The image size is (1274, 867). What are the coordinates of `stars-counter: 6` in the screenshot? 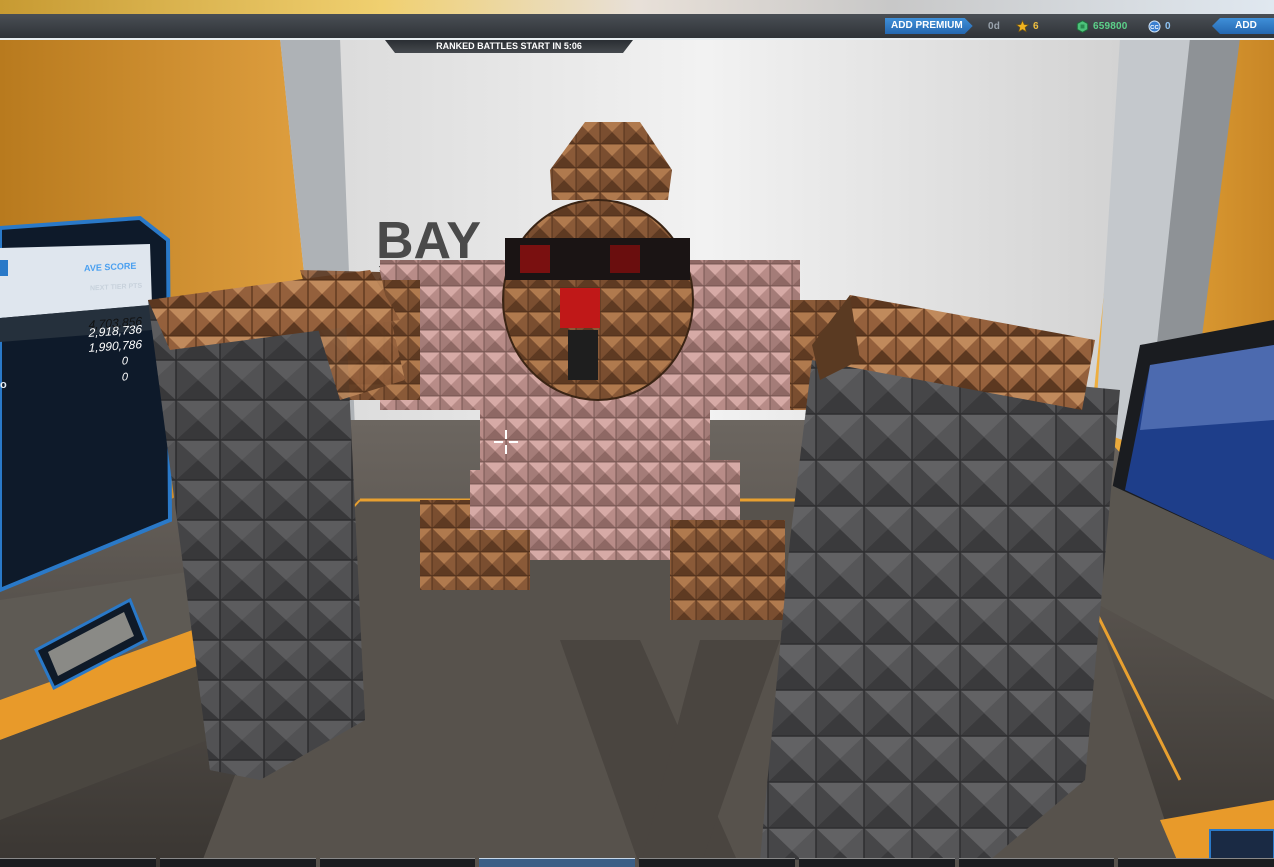 It's located at (1027, 26).